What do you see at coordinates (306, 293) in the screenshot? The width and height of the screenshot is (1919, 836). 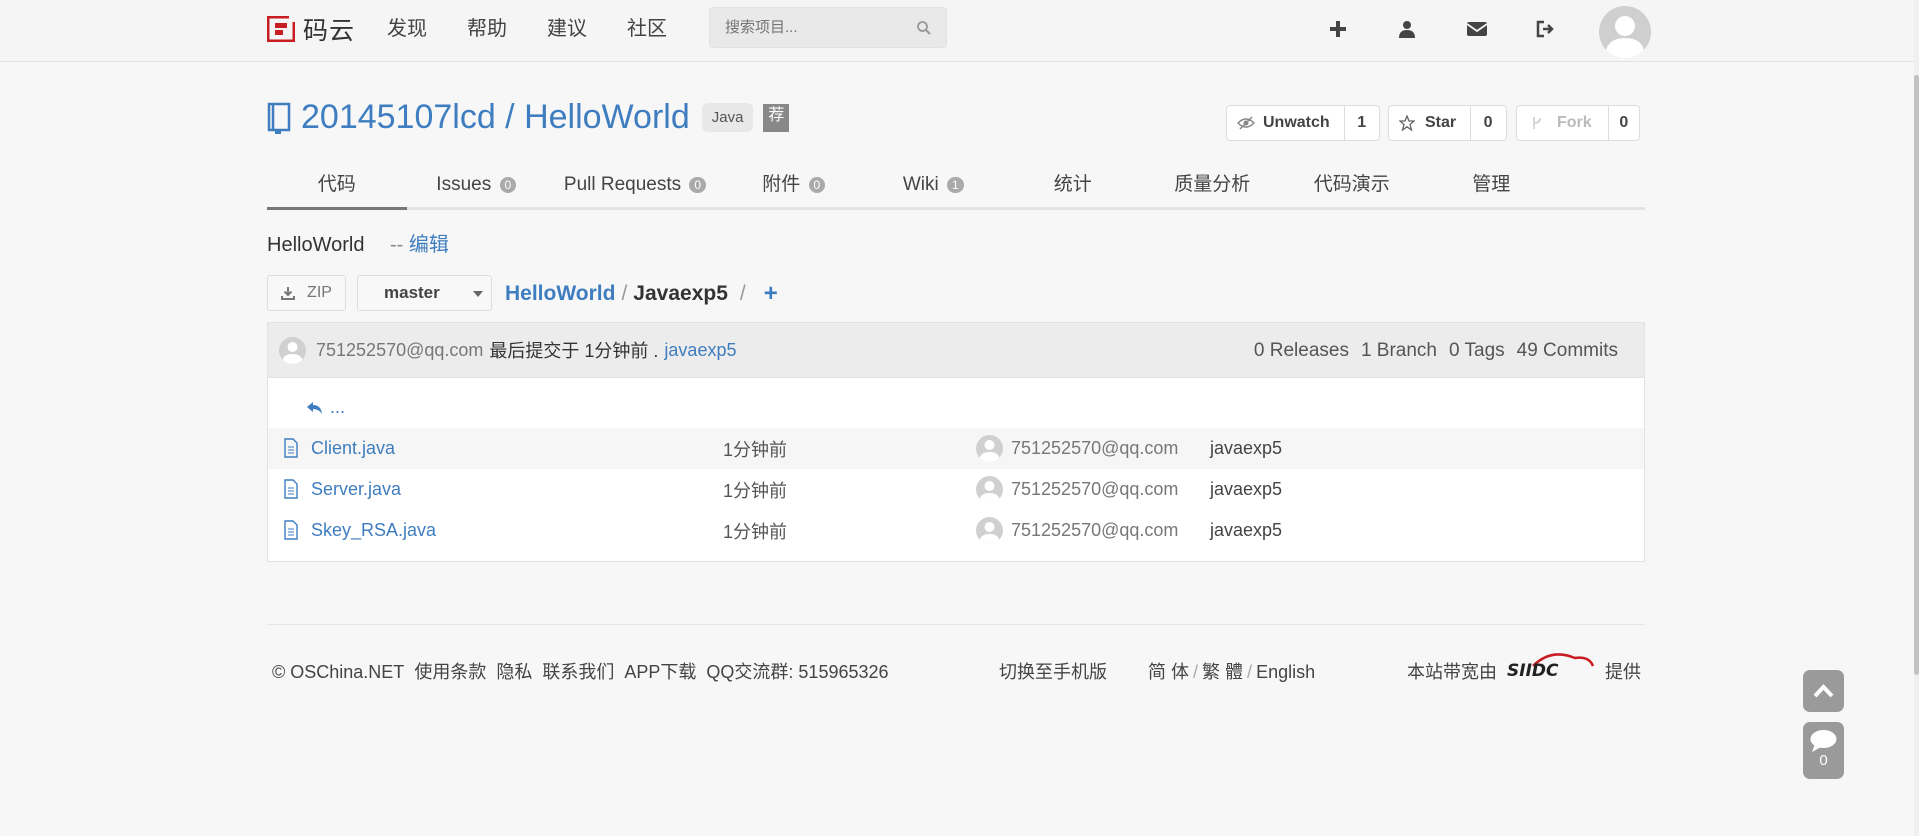 I see `download-zip-button: ZIP` at bounding box center [306, 293].